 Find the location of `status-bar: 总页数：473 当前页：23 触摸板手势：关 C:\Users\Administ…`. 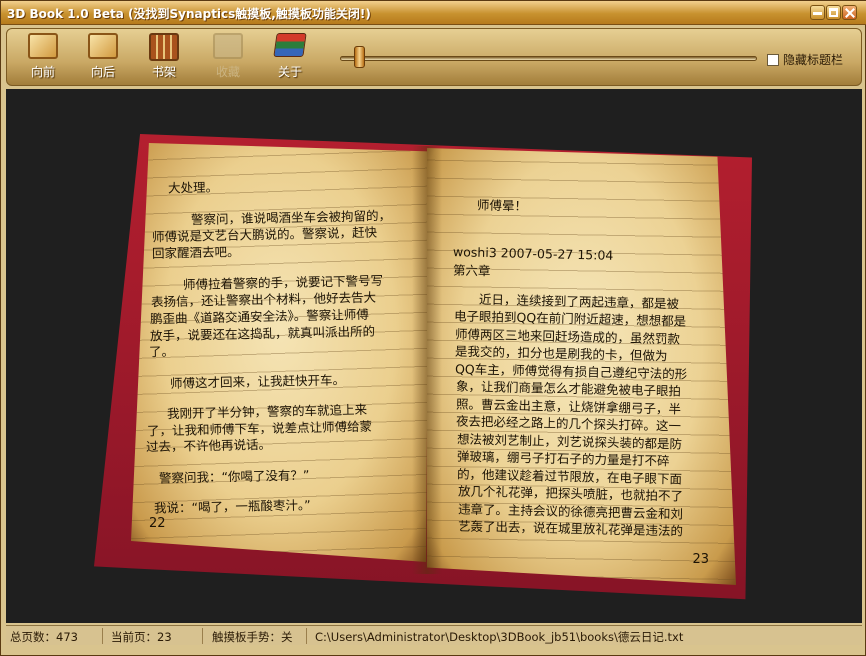

status-bar: 总页数：473 当前页：23 触摸板手势：关 C:\Users\Administ… is located at coordinates (434, 635).